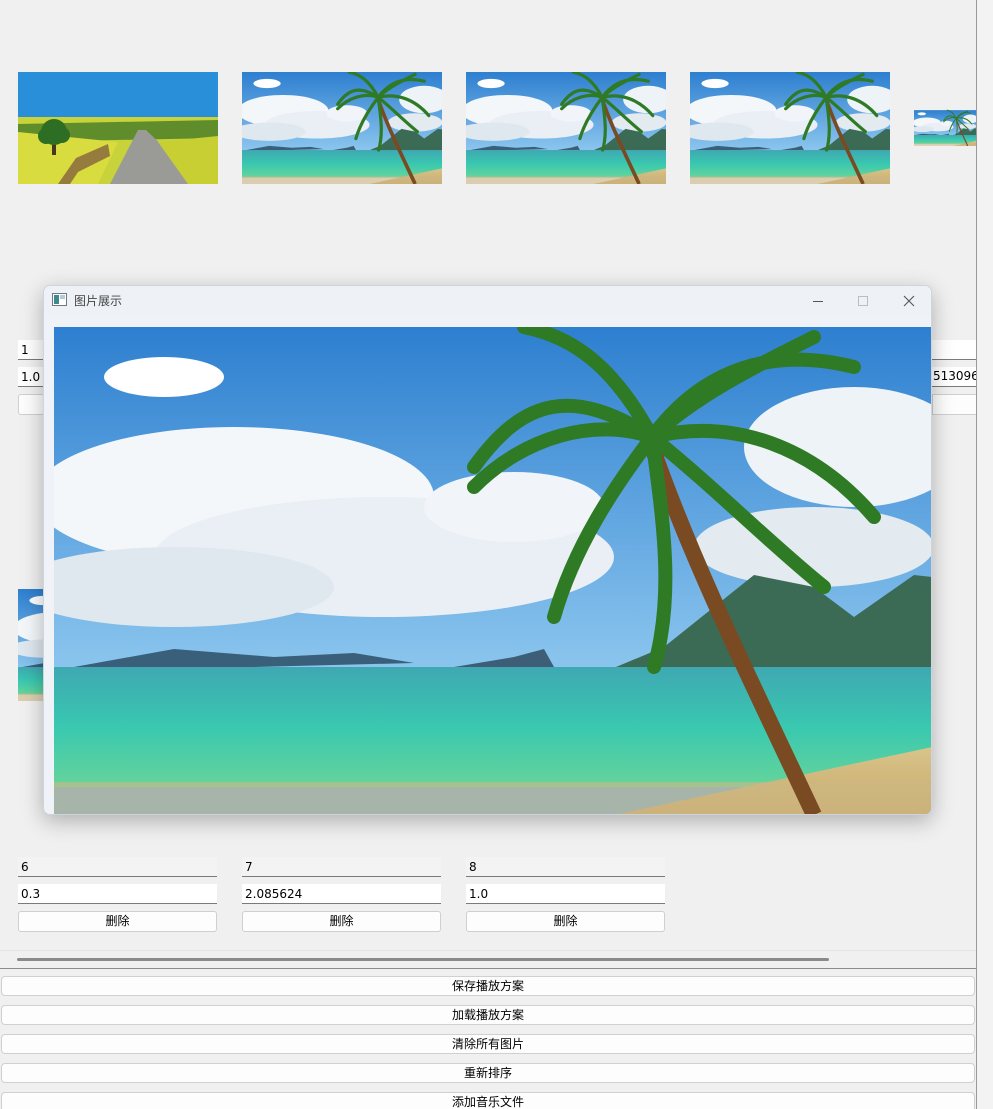 This screenshot has width=993, height=1109. Describe the element at coordinates (565, 894) in the screenshot. I see `duration-field-8: 1.0` at that location.